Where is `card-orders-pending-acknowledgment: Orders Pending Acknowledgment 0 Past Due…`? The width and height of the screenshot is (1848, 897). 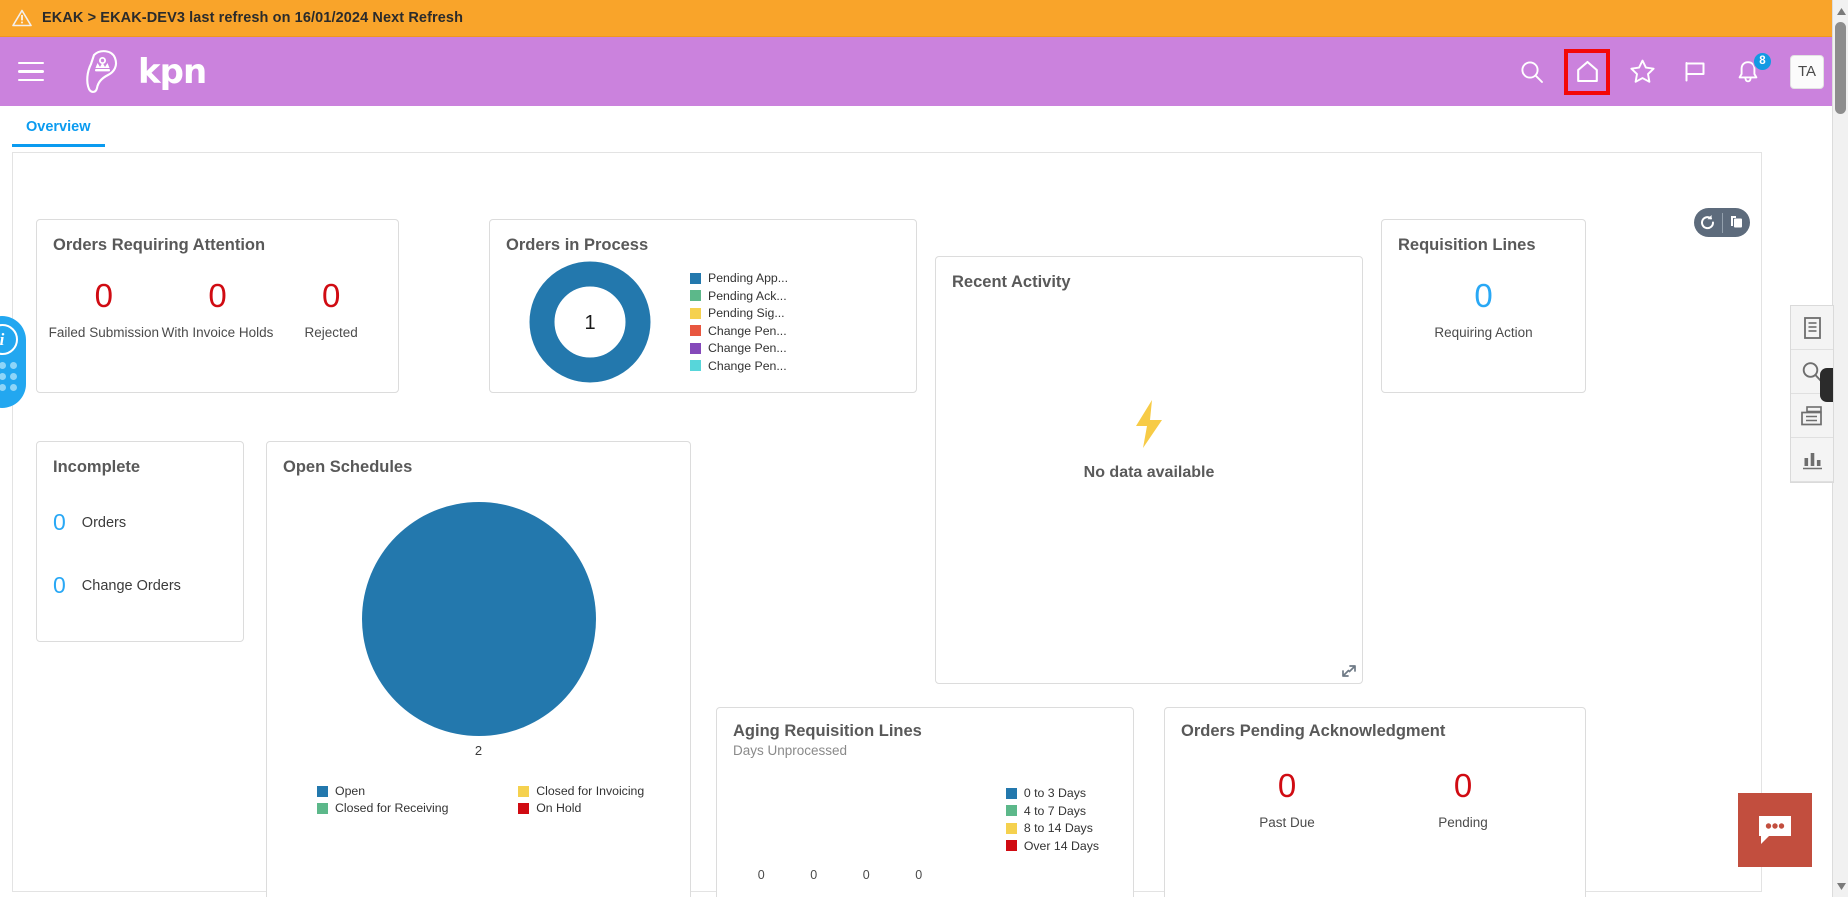 card-orders-pending-acknowledgment: Orders Pending Acknowledgment 0 Past Due… is located at coordinates (1375, 802).